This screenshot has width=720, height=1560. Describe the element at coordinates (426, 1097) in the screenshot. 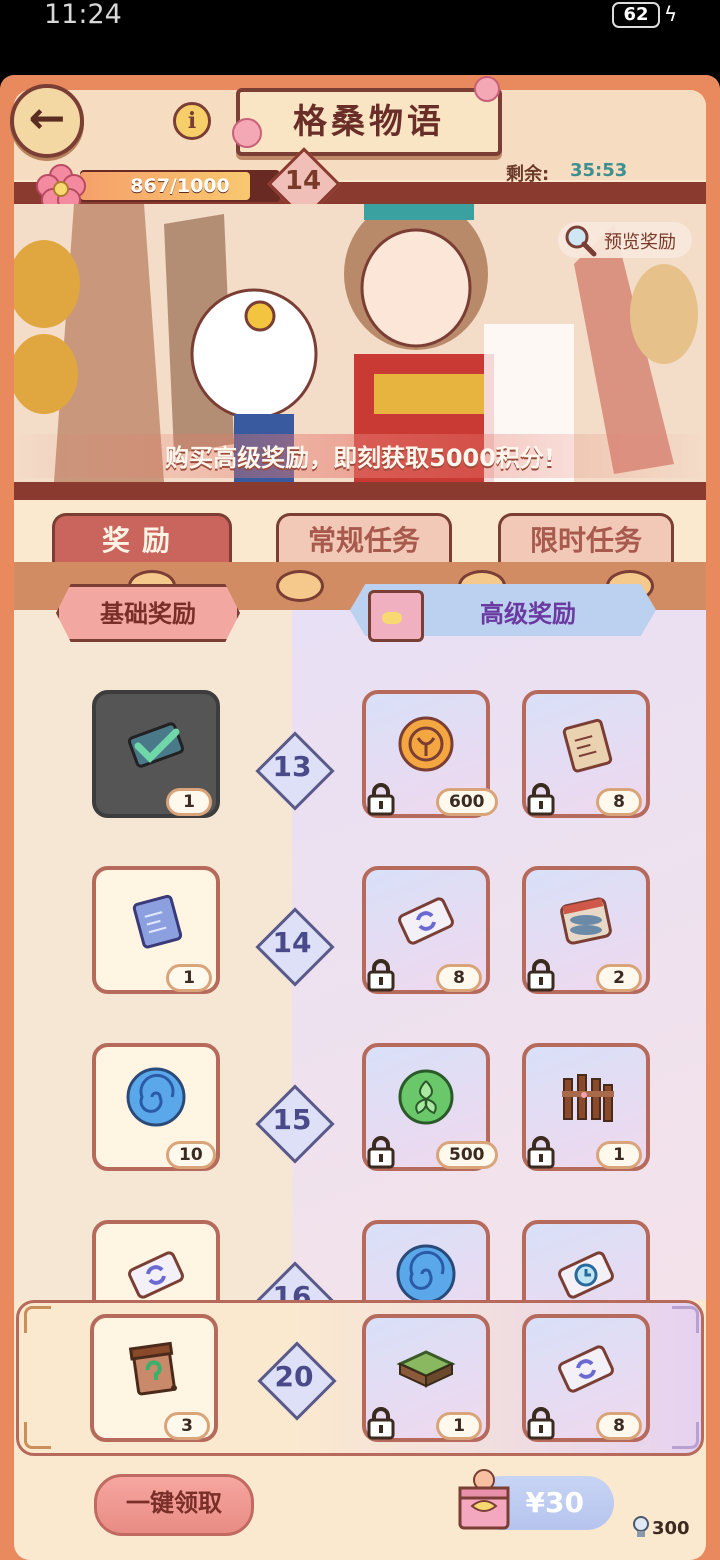

I see `green-leaf-coin-icon` at that location.